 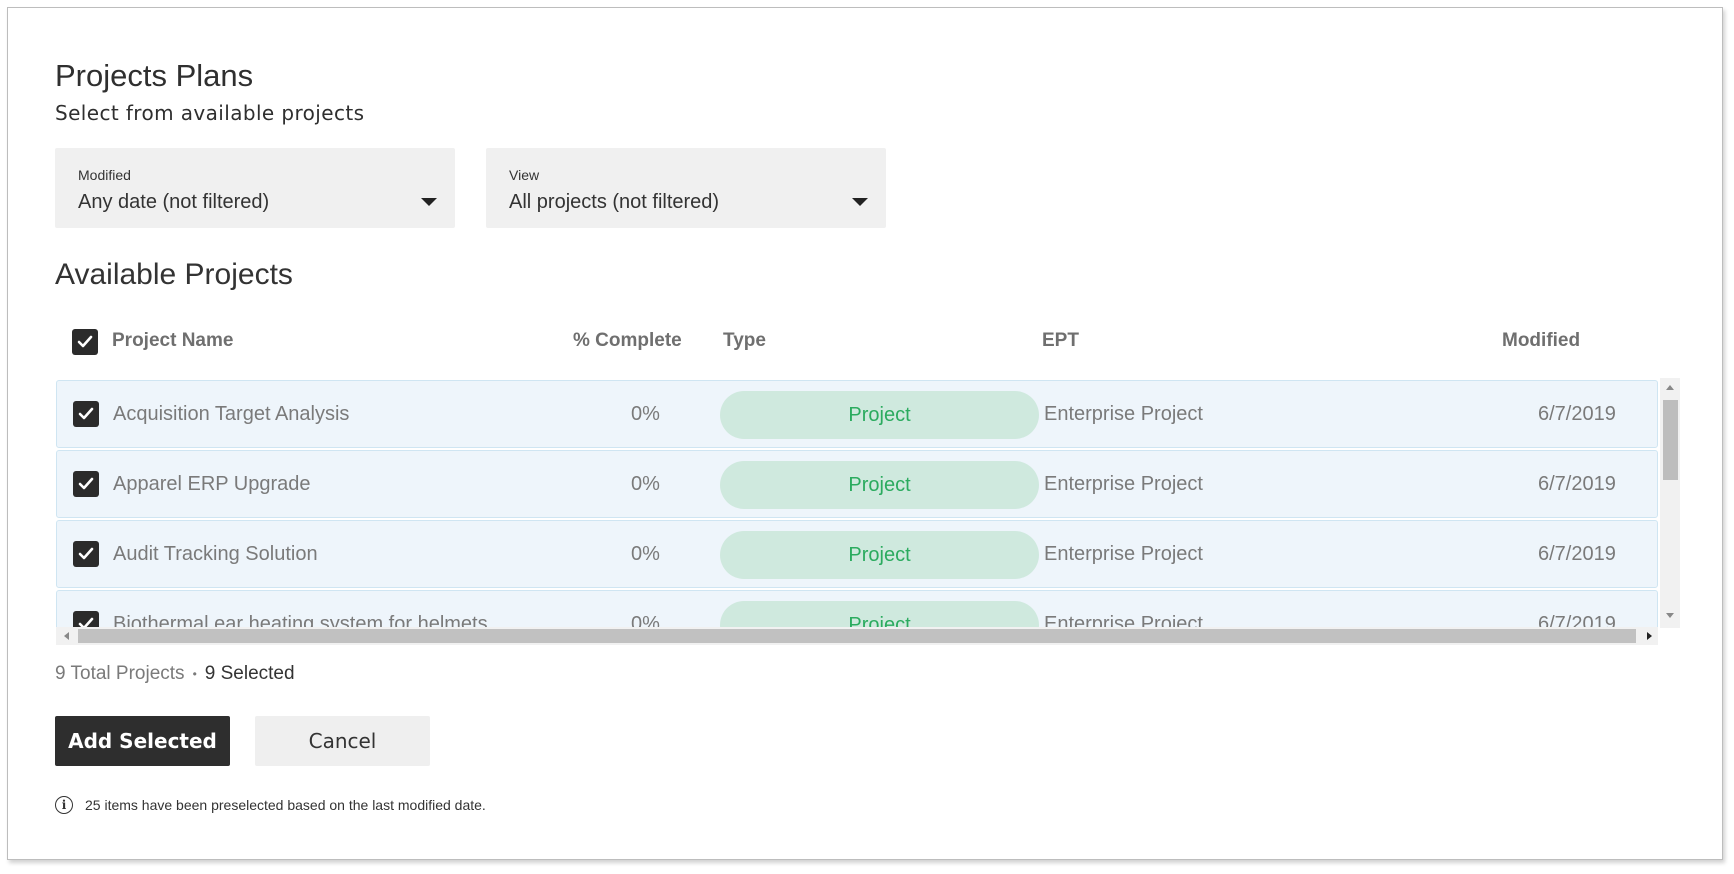 I want to click on horizontal-scroll-thumb, so click(x=857, y=636).